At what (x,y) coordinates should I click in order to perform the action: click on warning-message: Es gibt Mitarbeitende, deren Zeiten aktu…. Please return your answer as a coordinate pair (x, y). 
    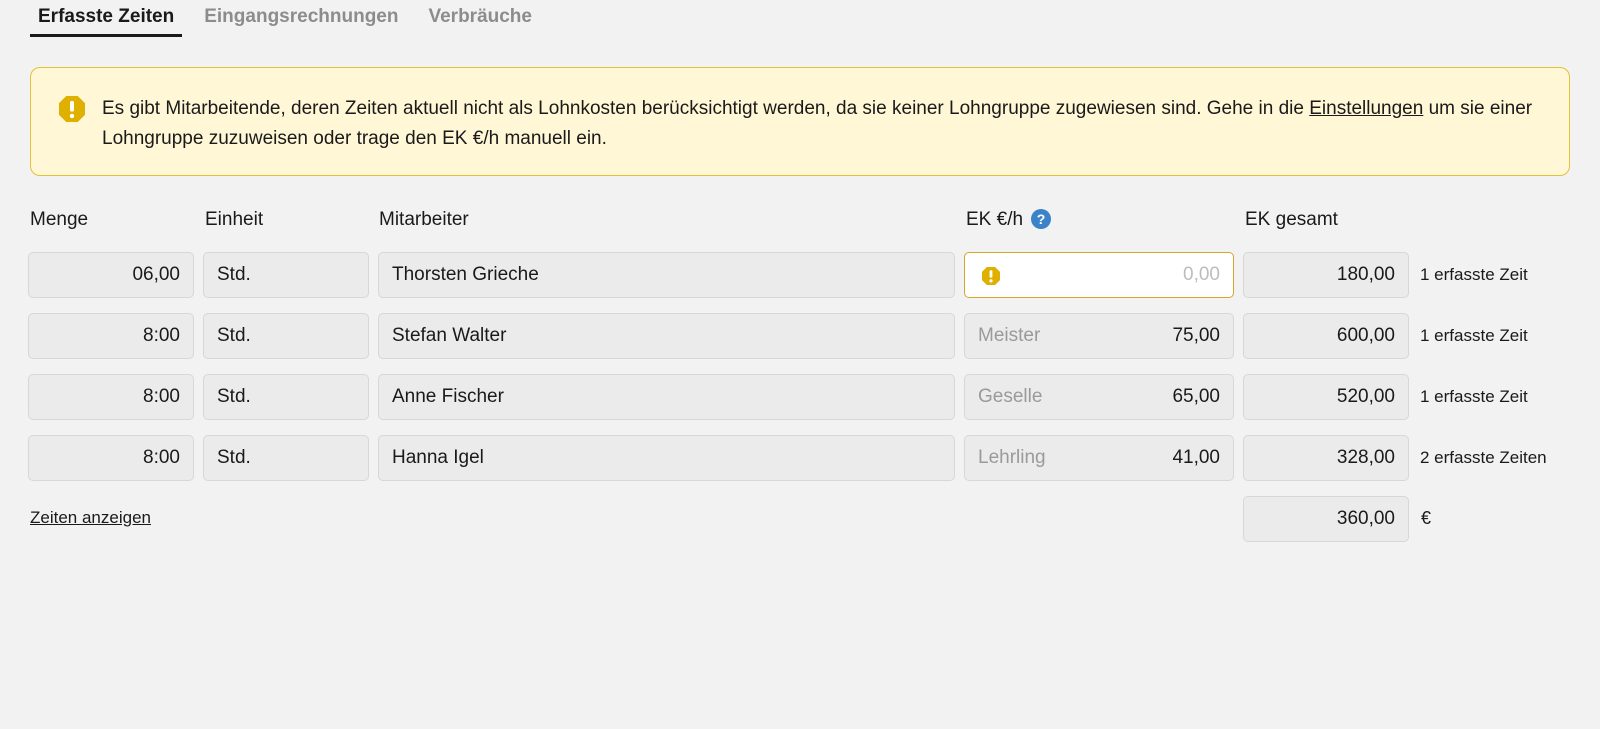
    Looking at the image, I should click on (822, 124).